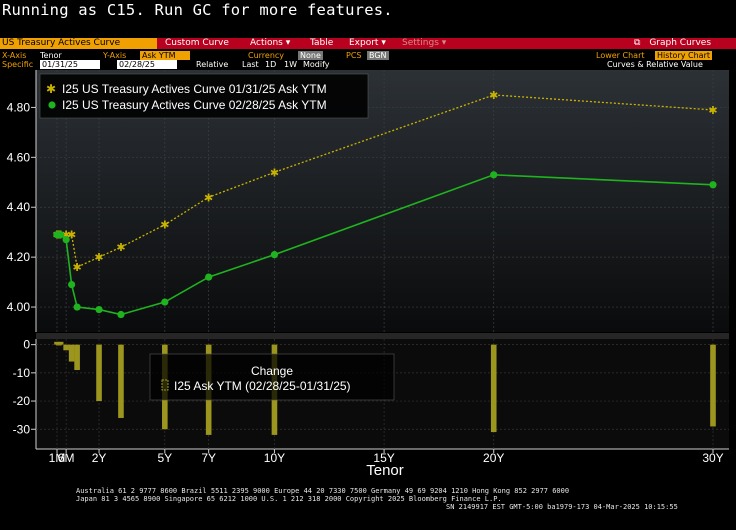  What do you see at coordinates (115, 55) in the screenshot?
I see `yaxis-label: Y-Axis` at bounding box center [115, 55].